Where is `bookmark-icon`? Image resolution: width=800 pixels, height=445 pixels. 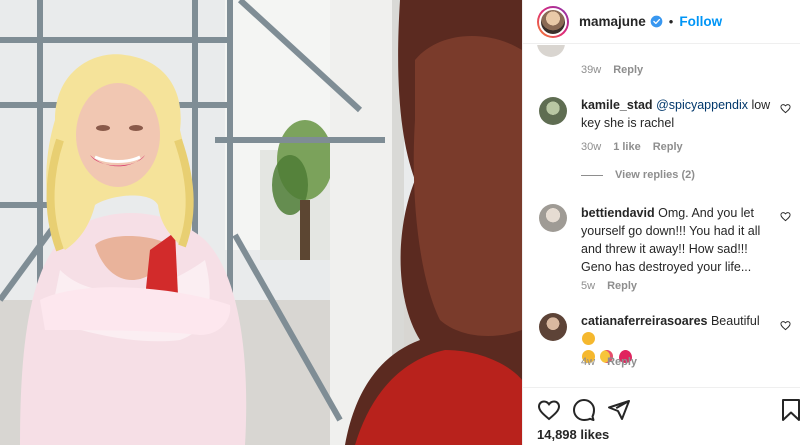 bookmark-icon is located at coordinates (789, 410).